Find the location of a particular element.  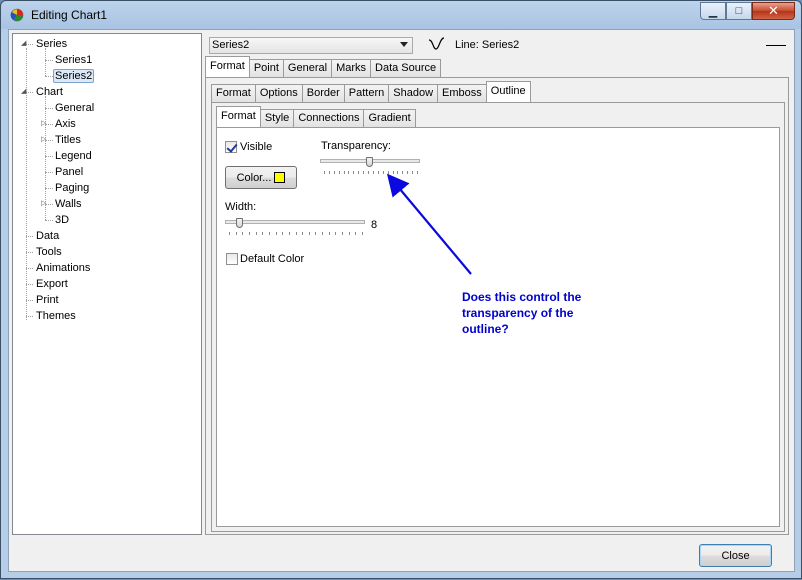

tree-item-themes: Themes is located at coordinates (56, 316).